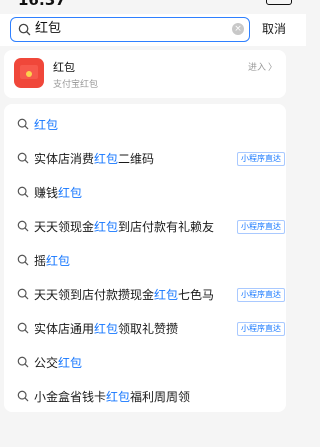  I want to click on suggestion-text-post: 到店付款有礼赖友, so click(166, 227).